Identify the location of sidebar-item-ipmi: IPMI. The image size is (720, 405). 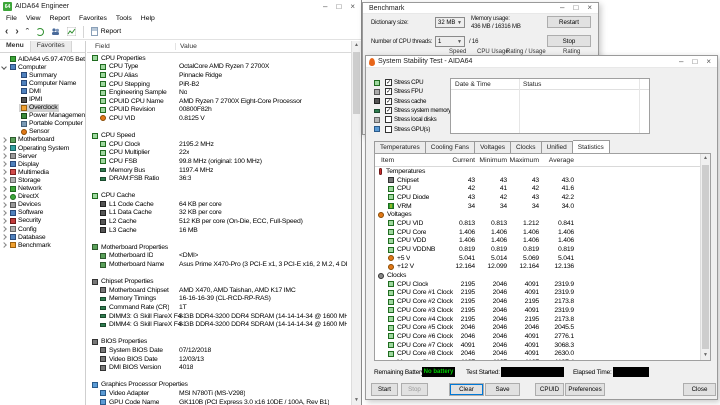
(42, 99).